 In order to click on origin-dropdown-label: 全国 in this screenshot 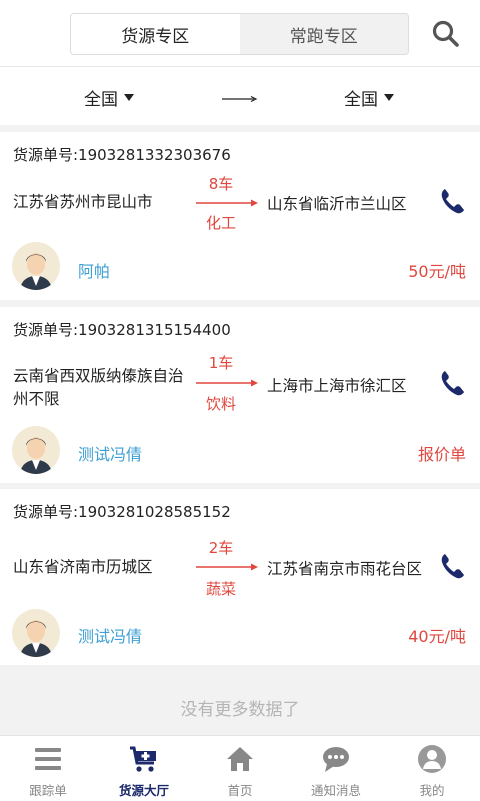, I will do `click(101, 100)`.